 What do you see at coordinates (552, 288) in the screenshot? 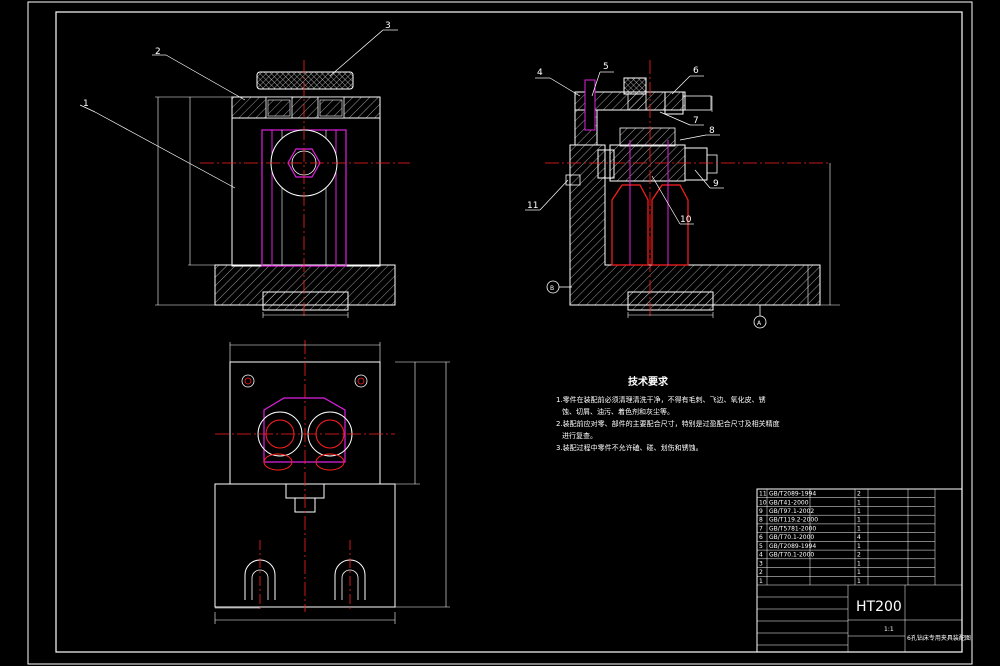
I see `datum-b: B` at bounding box center [552, 288].